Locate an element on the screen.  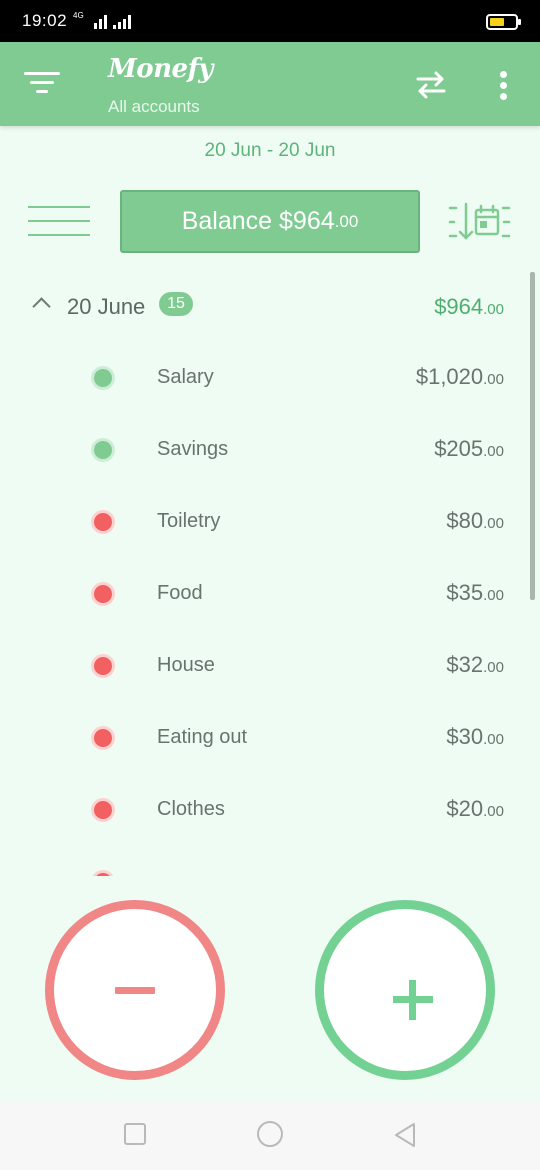
plus-icon is located at coordinates (412, 1000).